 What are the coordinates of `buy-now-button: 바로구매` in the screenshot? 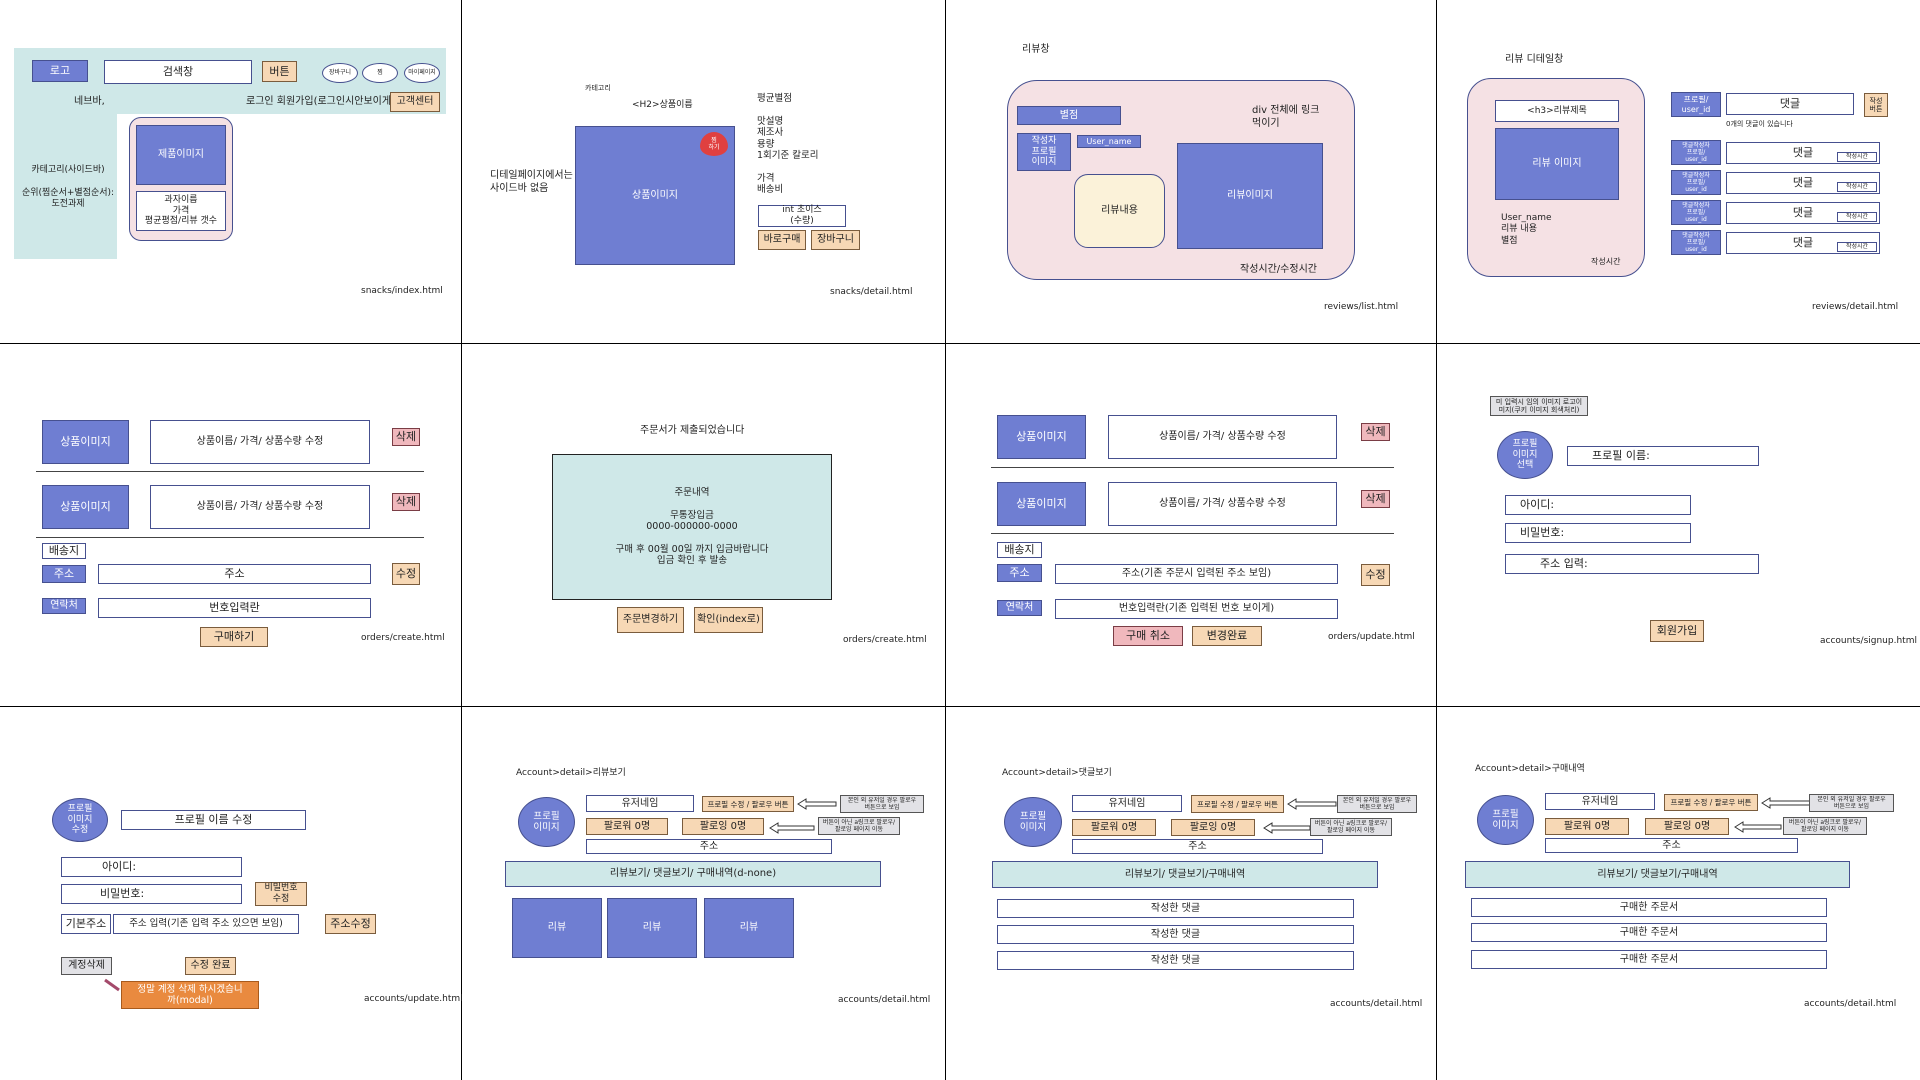 It's located at (782, 240).